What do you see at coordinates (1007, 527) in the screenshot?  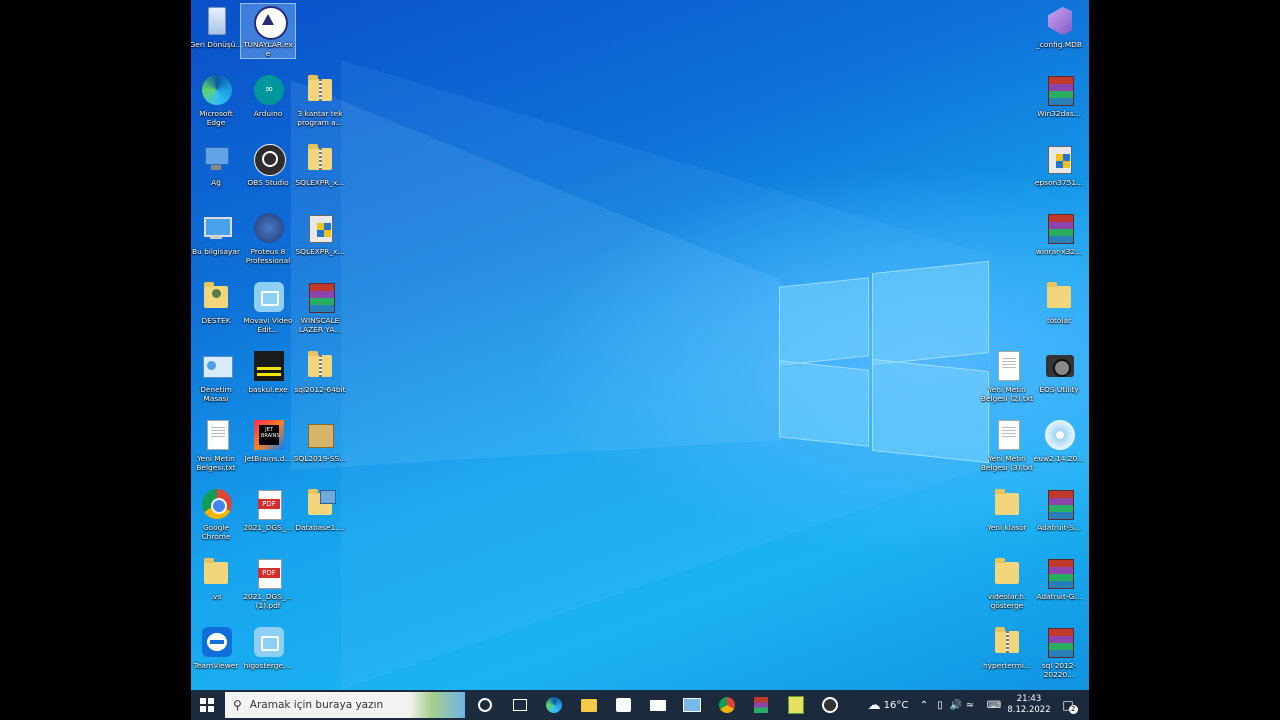 I see `desktop-icon-label: Yeni klasör` at bounding box center [1007, 527].